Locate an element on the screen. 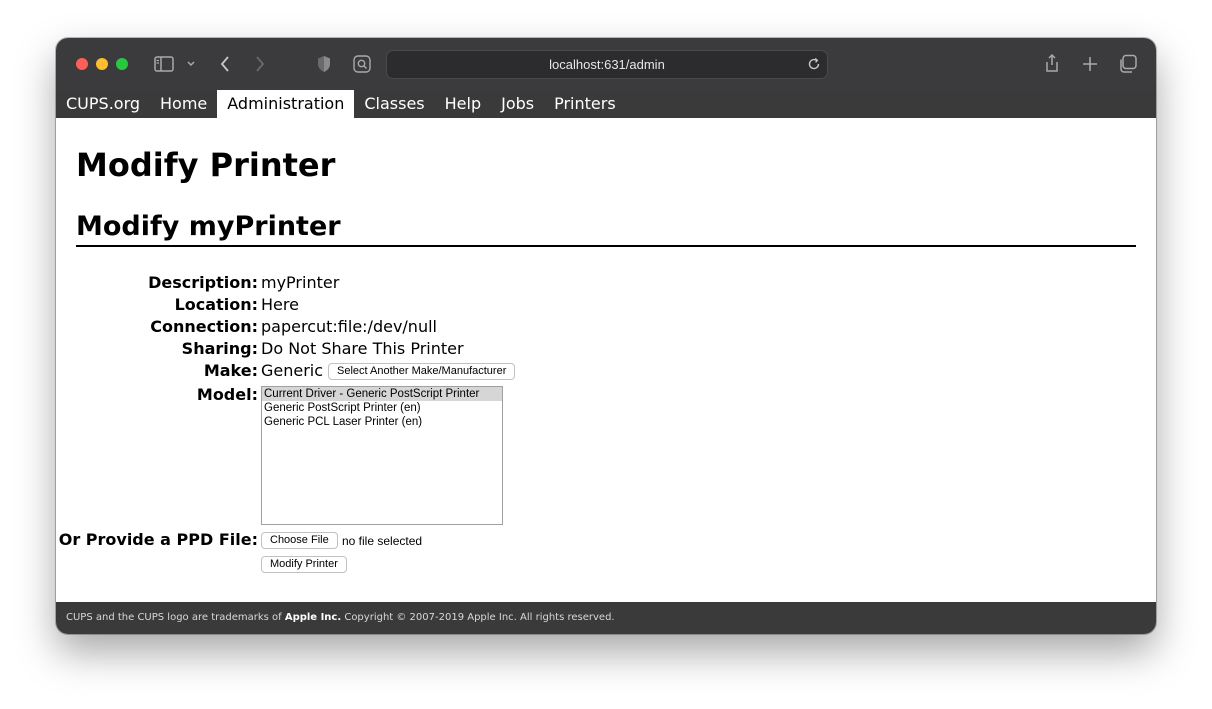 This screenshot has width=1212, height=709. description-value: myPrinter is located at coordinates (300, 282).